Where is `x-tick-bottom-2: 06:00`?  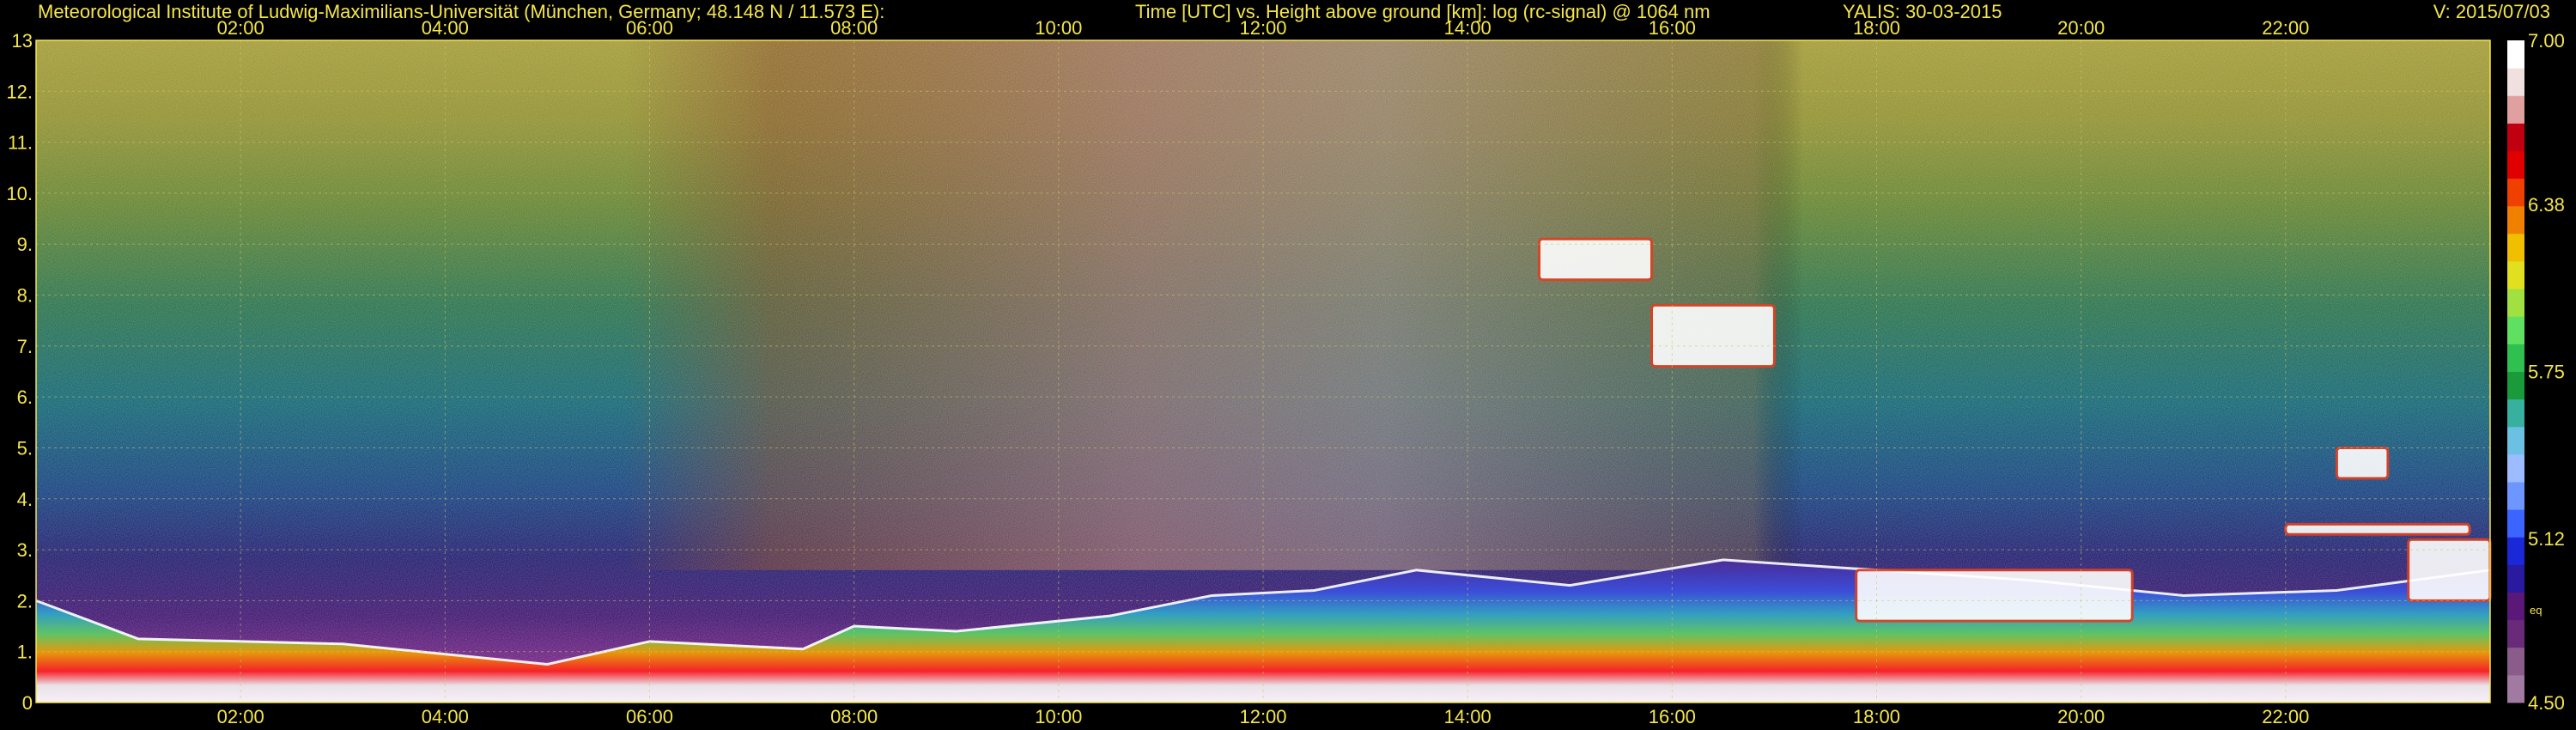 x-tick-bottom-2: 06:00 is located at coordinates (649, 716).